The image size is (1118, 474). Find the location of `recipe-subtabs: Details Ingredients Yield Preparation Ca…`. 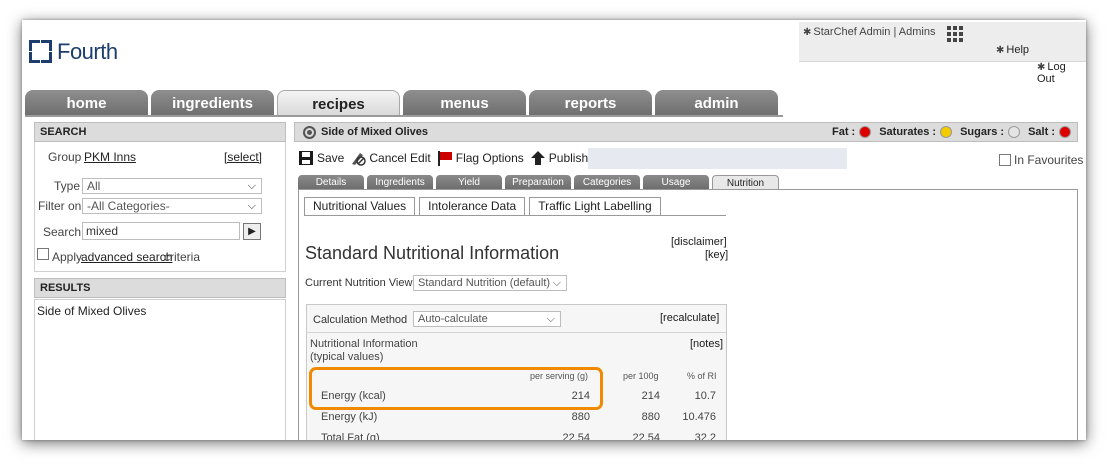

recipe-subtabs: Details Ingredients Yield Preparation Ca… is located at coordinates (540, 182).